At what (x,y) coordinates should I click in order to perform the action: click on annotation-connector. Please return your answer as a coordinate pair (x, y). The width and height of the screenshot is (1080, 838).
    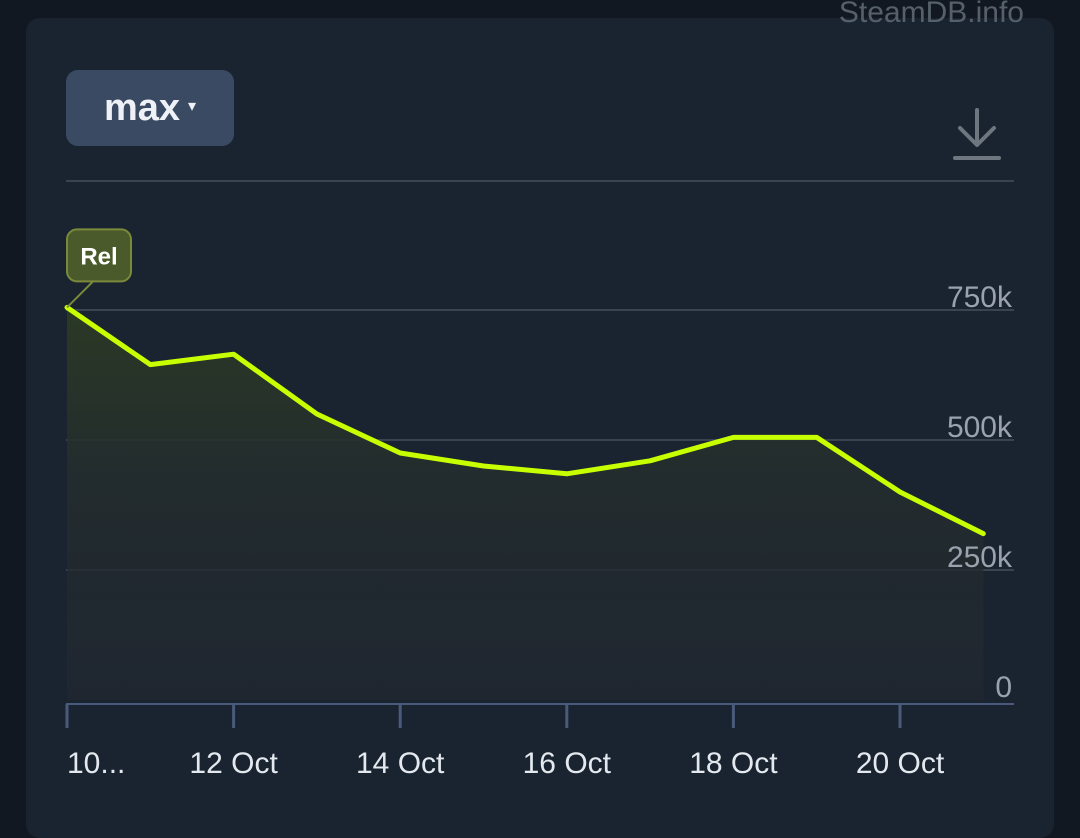
    Looking at the image, I should click on (80, 294).